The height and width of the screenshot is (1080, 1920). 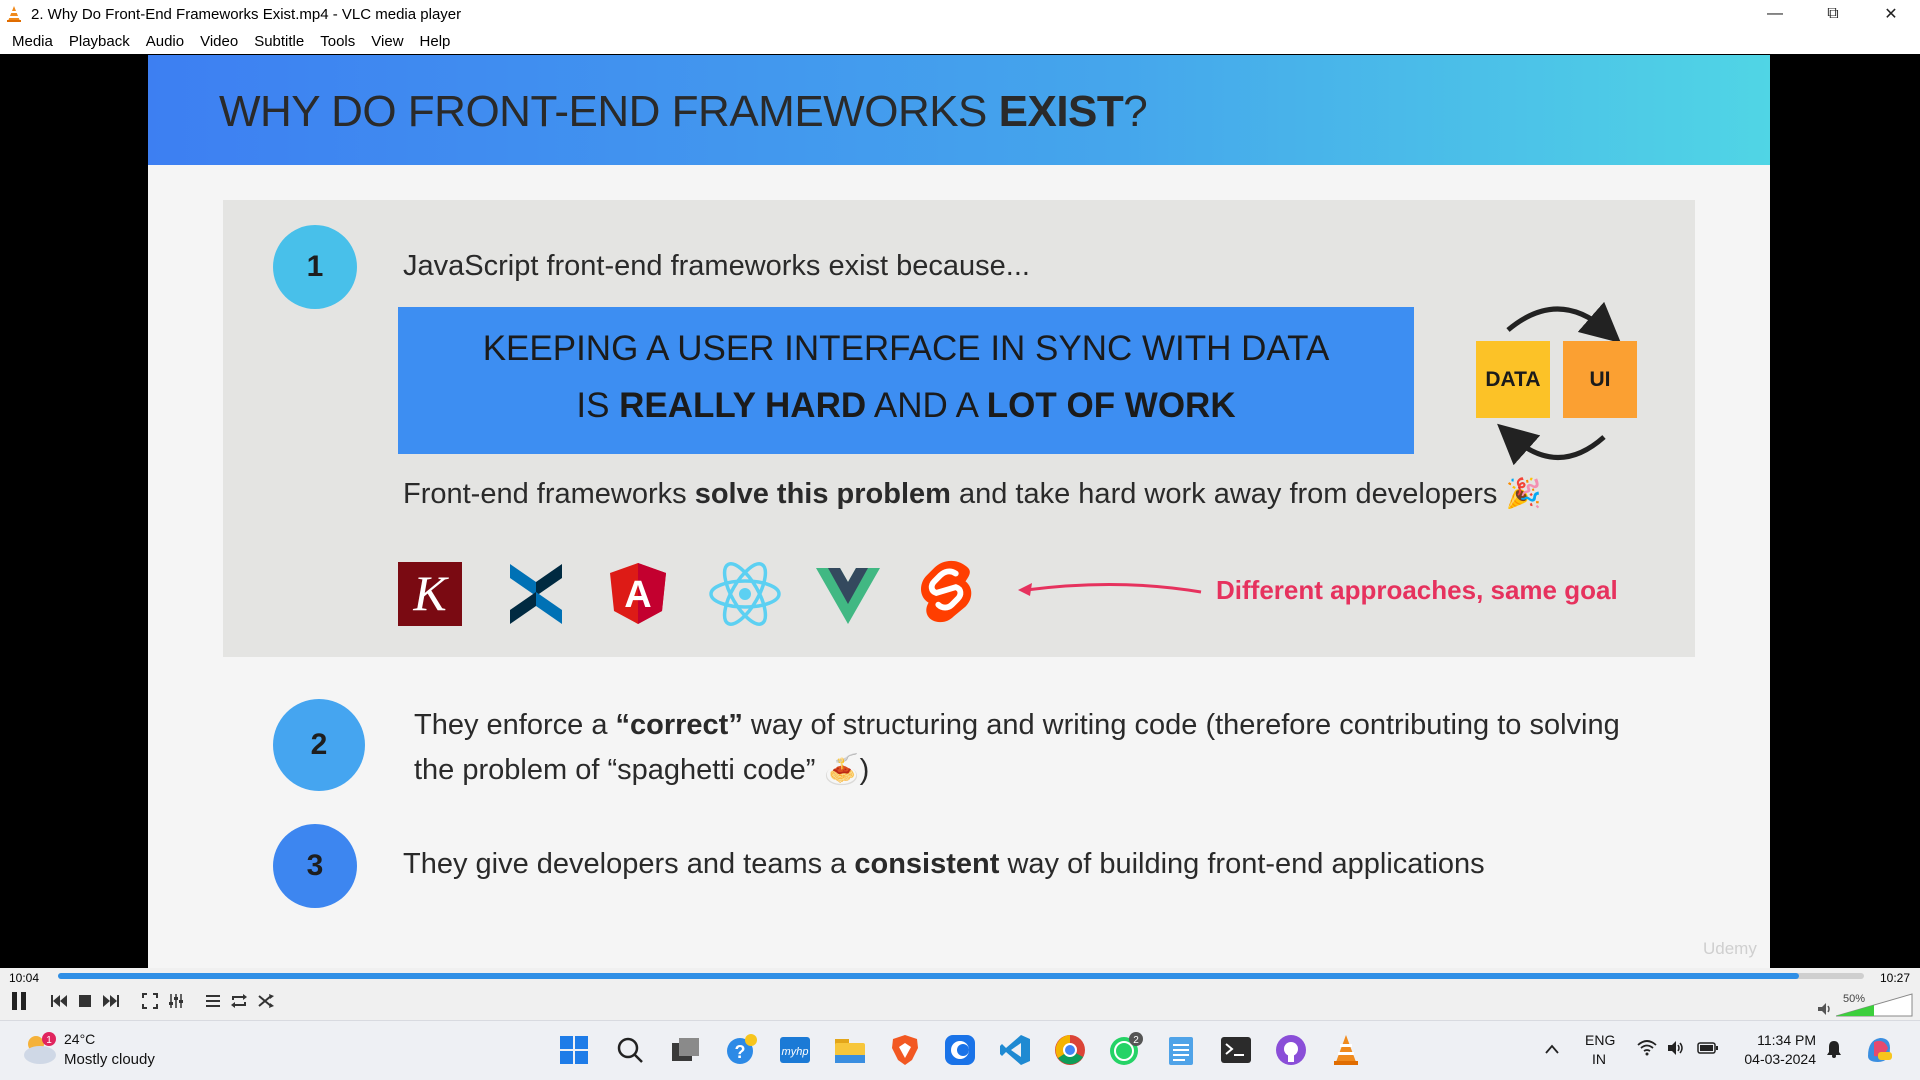 I want to click on speaker-icon, so click(x=1825, y=1009).